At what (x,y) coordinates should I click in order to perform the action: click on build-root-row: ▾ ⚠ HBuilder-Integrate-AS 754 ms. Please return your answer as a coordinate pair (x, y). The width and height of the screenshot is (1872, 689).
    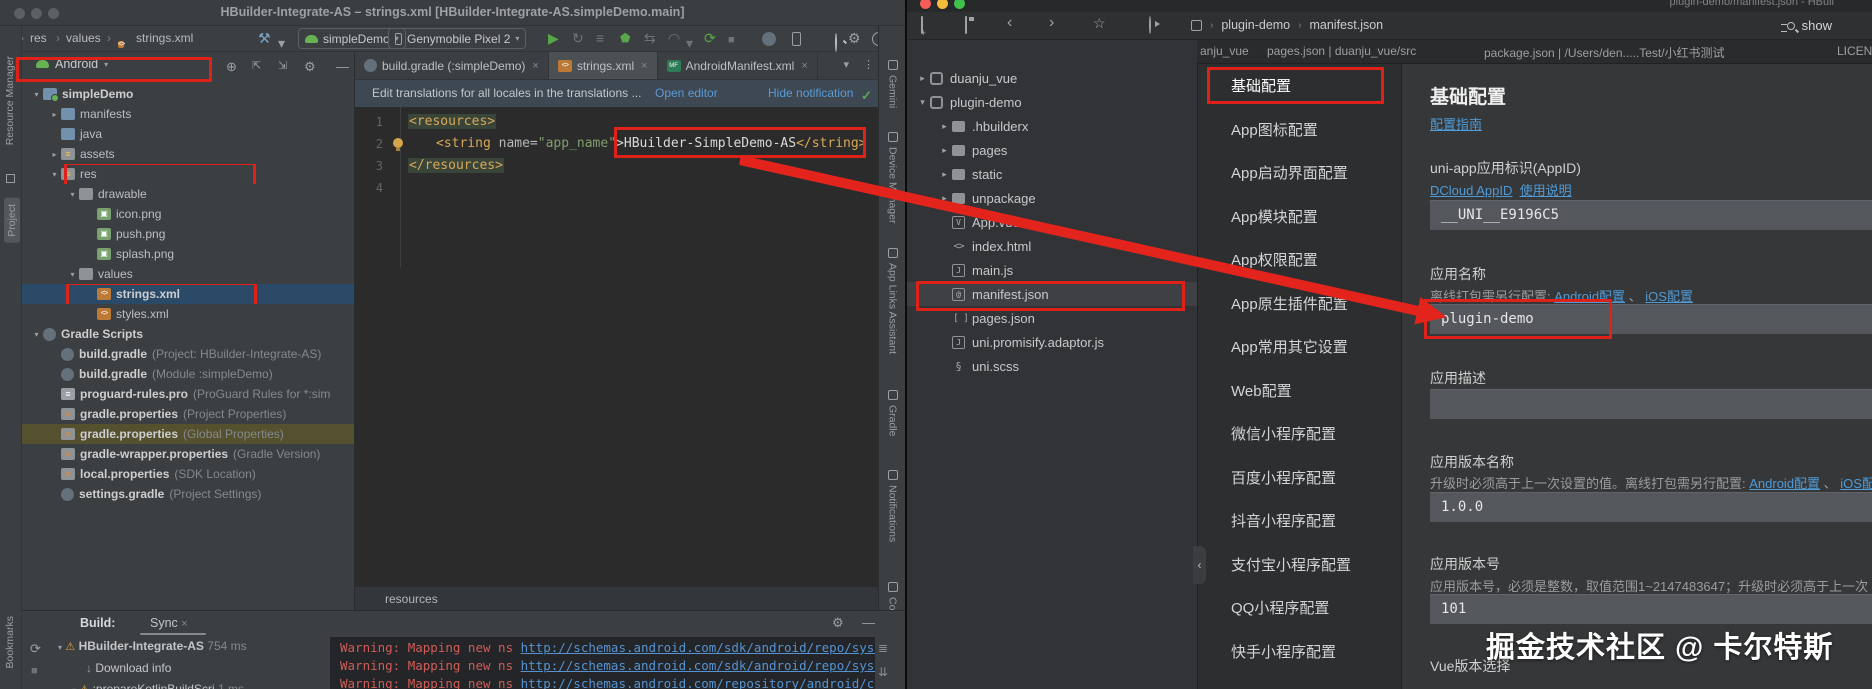
    Looking at the image, I should click on (152, 646).